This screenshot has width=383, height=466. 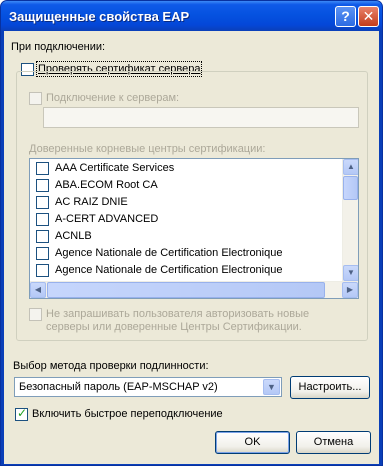 What do you see at coordinates (73, 236) in the screenshot?
I see `ca-name: ACNLB` at bounding box center [73, 236].